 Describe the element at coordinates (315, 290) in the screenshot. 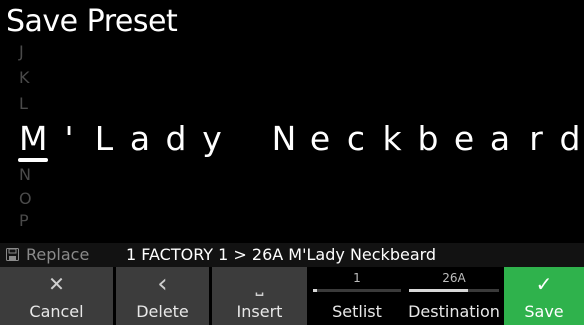

I see `setlist-level` at that location.